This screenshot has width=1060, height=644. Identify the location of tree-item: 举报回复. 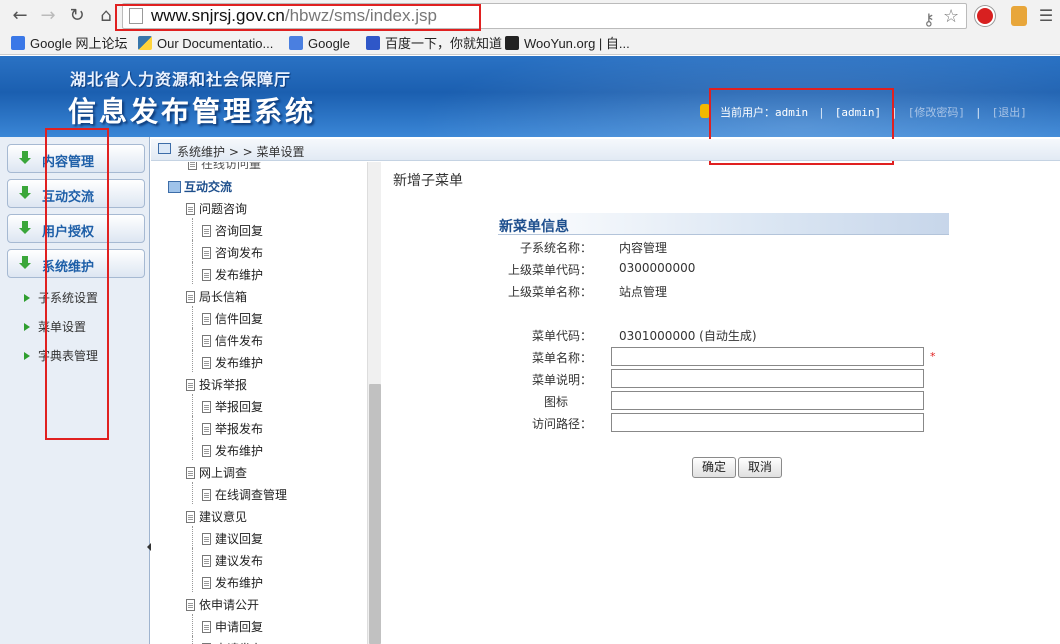
(232, 406).